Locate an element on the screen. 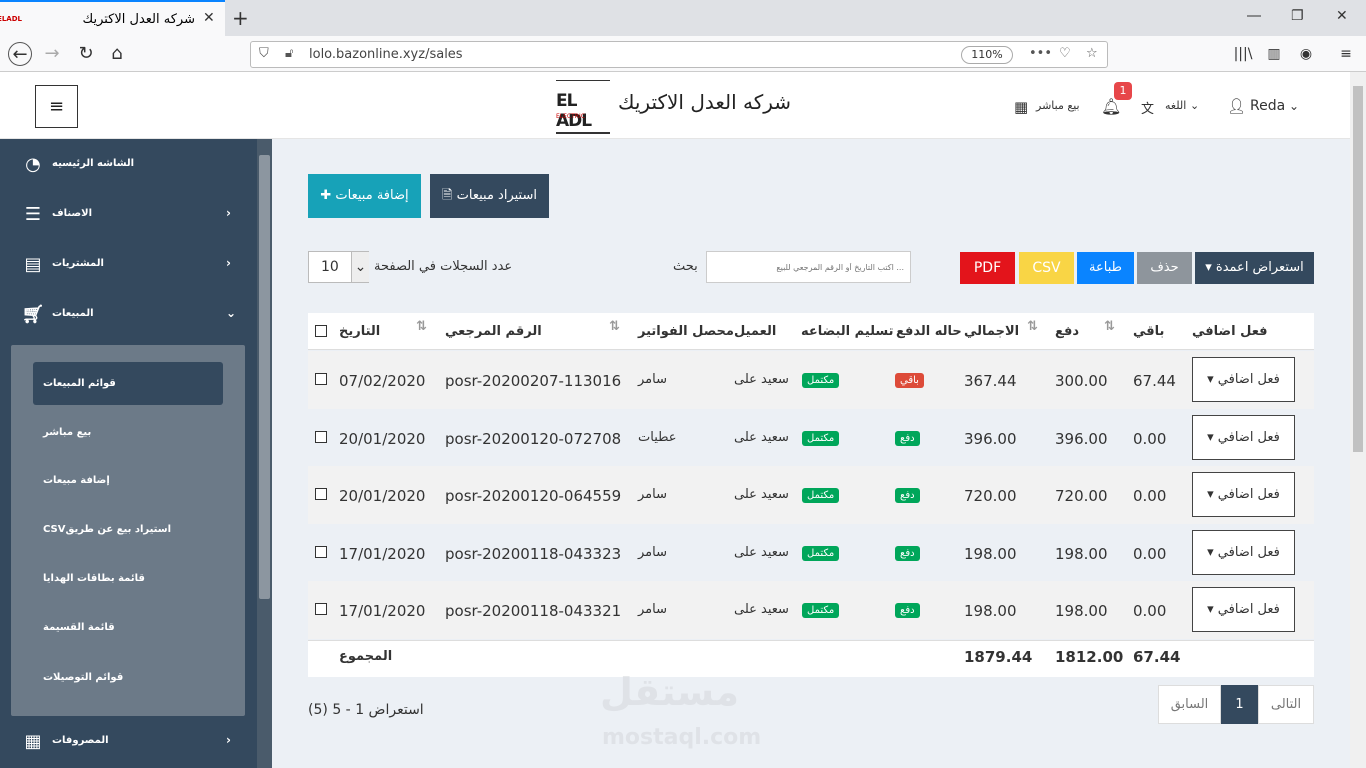 This screenshot has height=768, width=1366. cell-collector: عطيات is located at coordinates (657, 437).